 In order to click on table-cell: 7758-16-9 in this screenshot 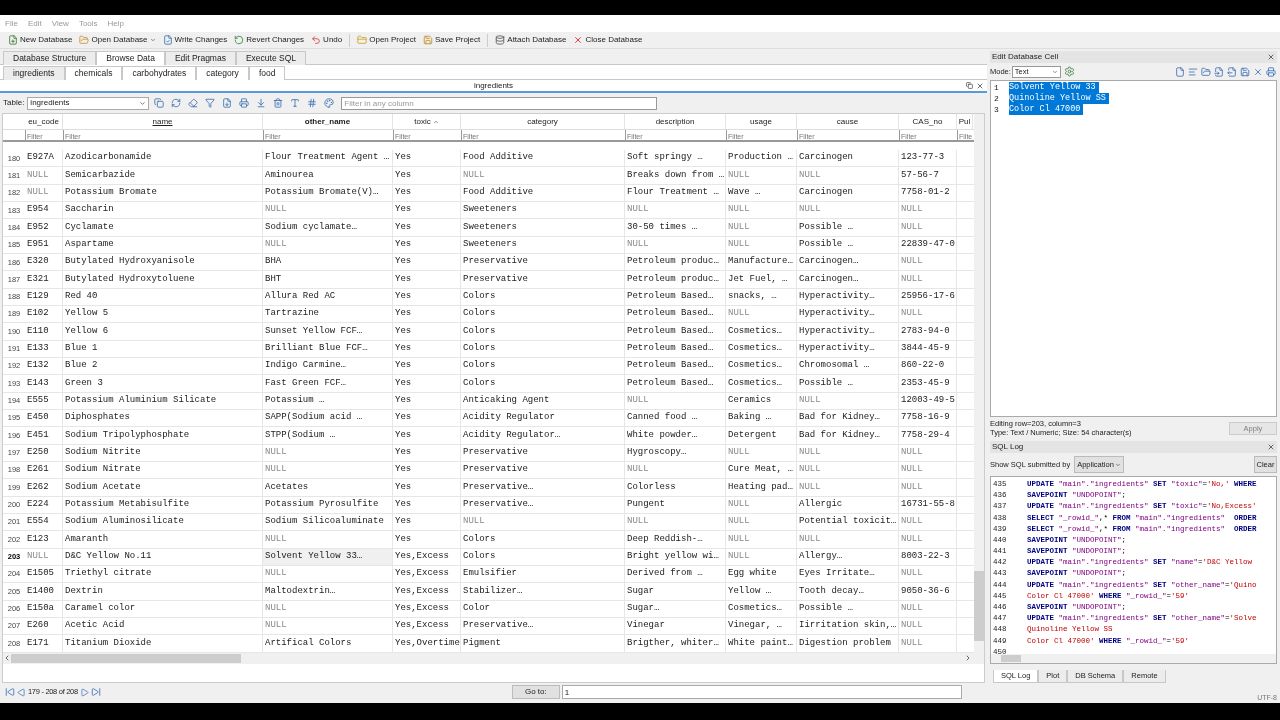, I will do `click(928, 418)`.